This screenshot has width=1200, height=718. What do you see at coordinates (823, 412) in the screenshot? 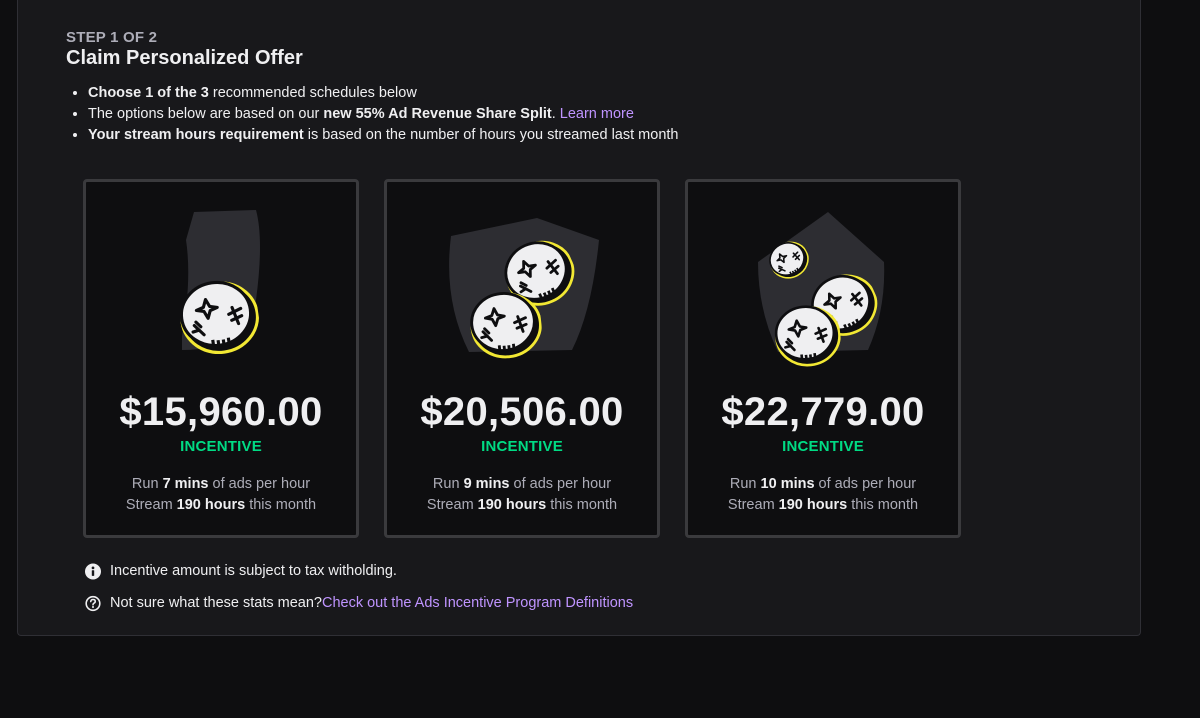
I see `offer-amount: $22,779.00` at bounding box center [823, 412].